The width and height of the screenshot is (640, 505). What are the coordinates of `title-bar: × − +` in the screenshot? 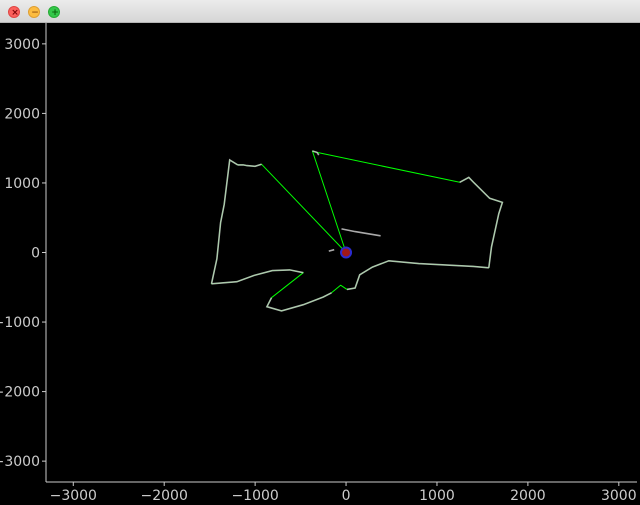 It's located at (320, 11).